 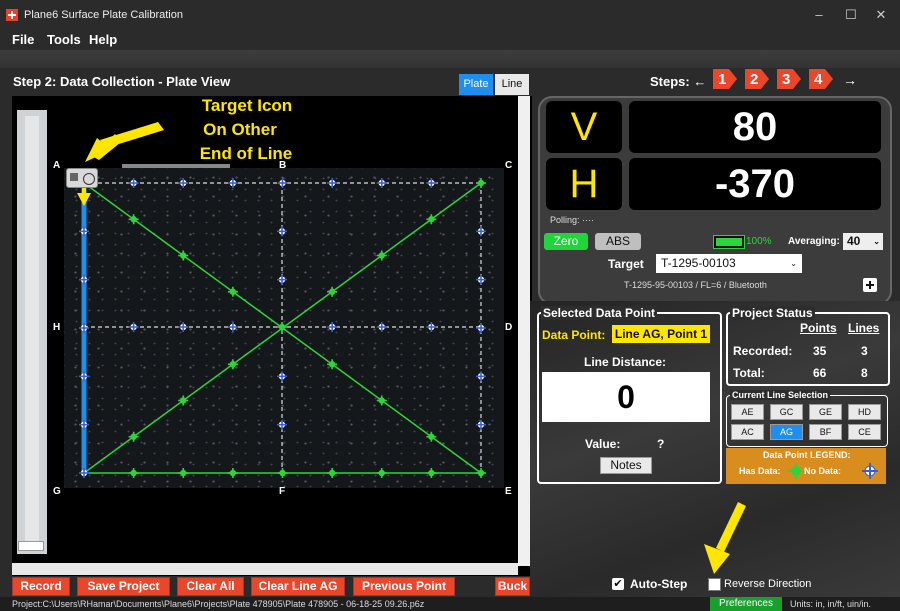 What do you see at coordinates (825, 432) in the screenshot?
I see `line-button-bf: BF` at bounding box center [825, 432].